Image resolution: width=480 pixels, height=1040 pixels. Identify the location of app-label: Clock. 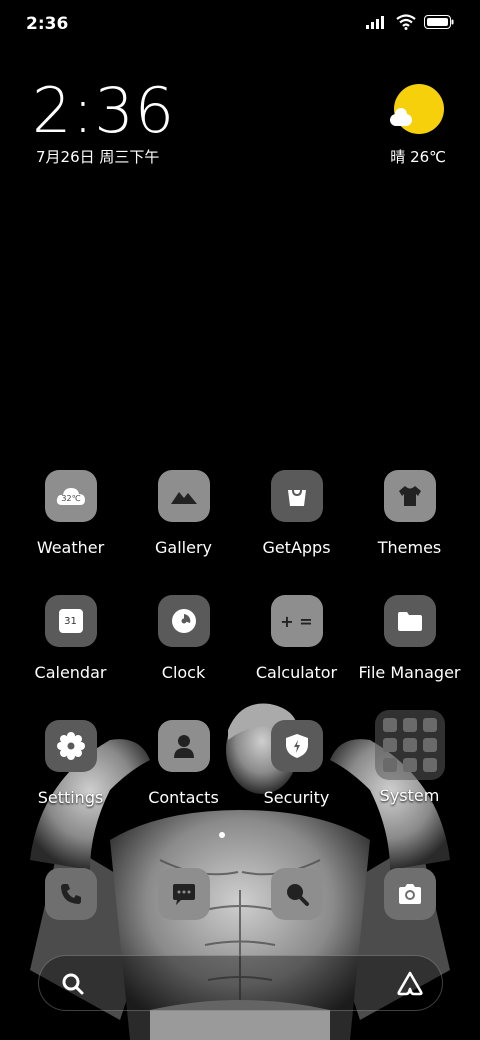
(183, 672).